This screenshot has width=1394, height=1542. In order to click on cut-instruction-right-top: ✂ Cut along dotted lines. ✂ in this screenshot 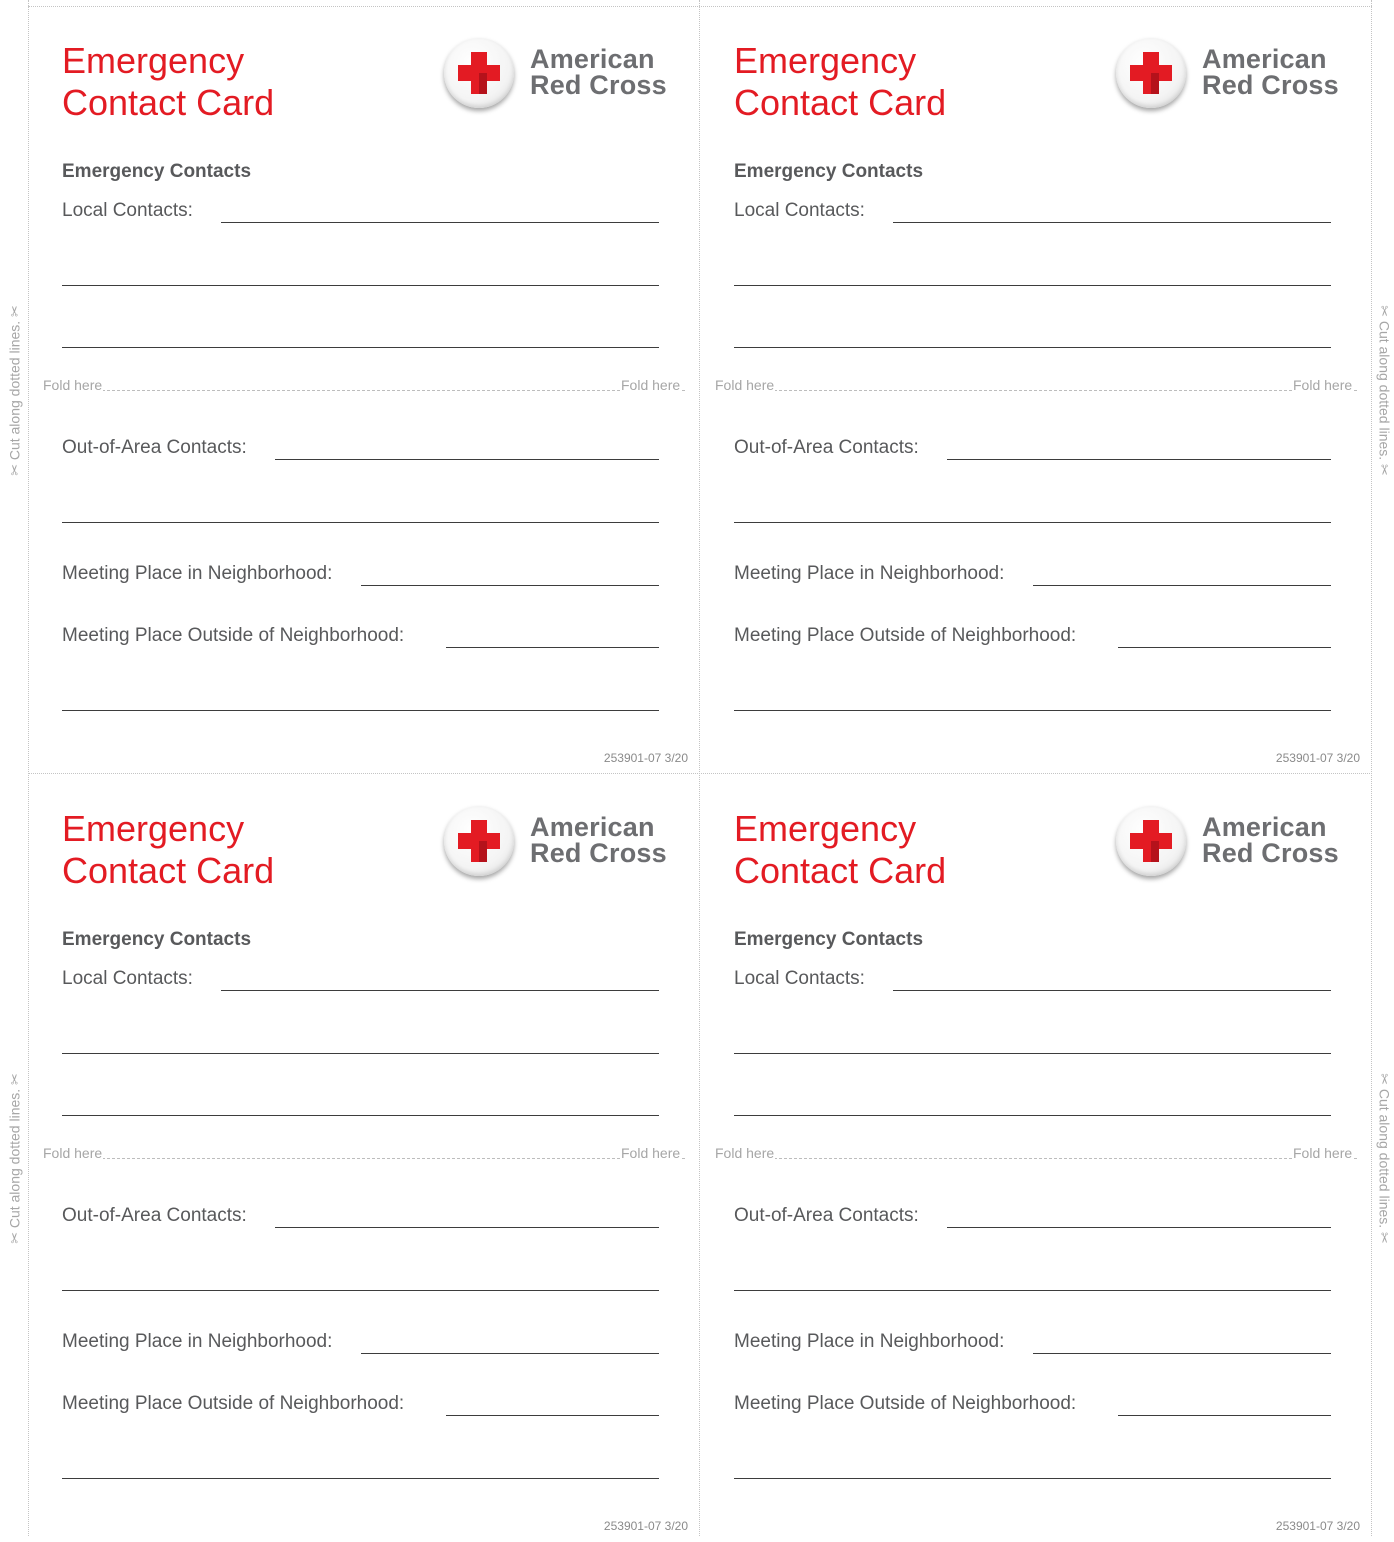, I will do `click(1384, 390)`.